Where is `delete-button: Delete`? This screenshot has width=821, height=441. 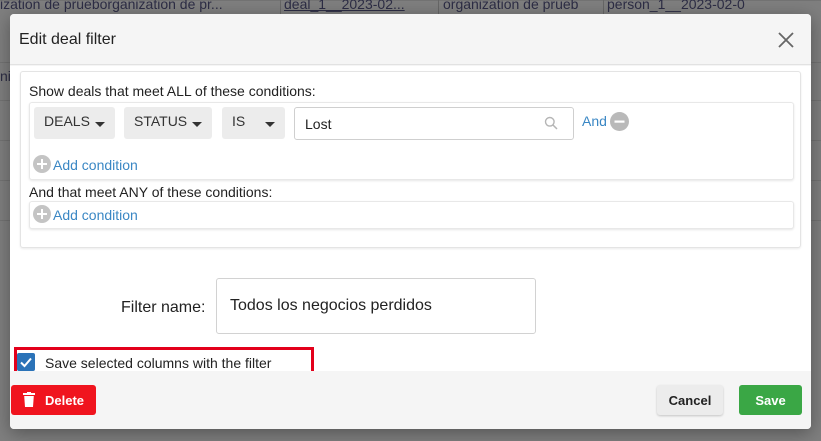 delete-button: Delete is located at coordinates (53, 400).